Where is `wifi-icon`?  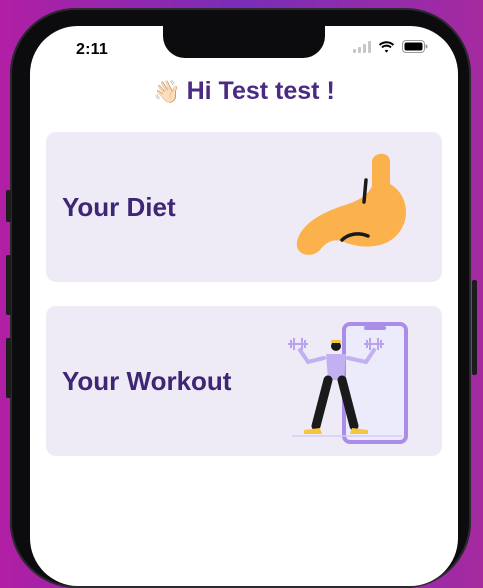 wifi-icon is located at coordinates (386, 49).